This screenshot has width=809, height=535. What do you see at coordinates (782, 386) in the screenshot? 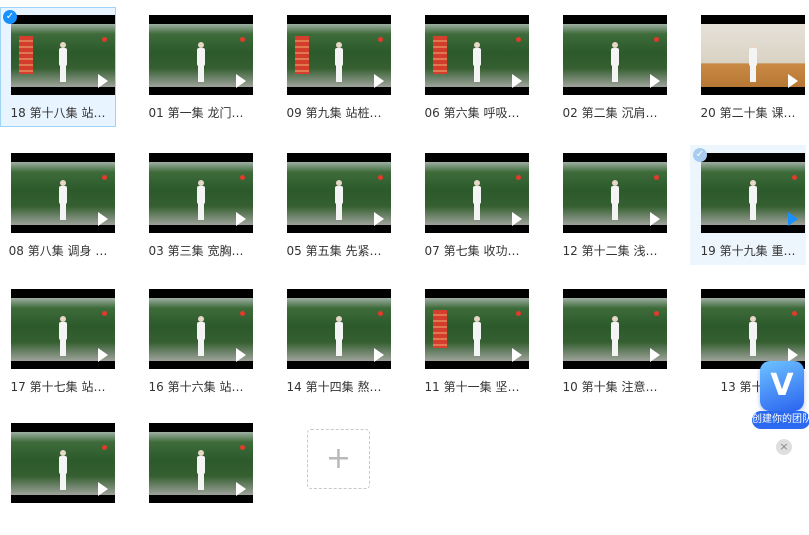
I see `app-logo-icon: V` at bounding box center [782, 386].